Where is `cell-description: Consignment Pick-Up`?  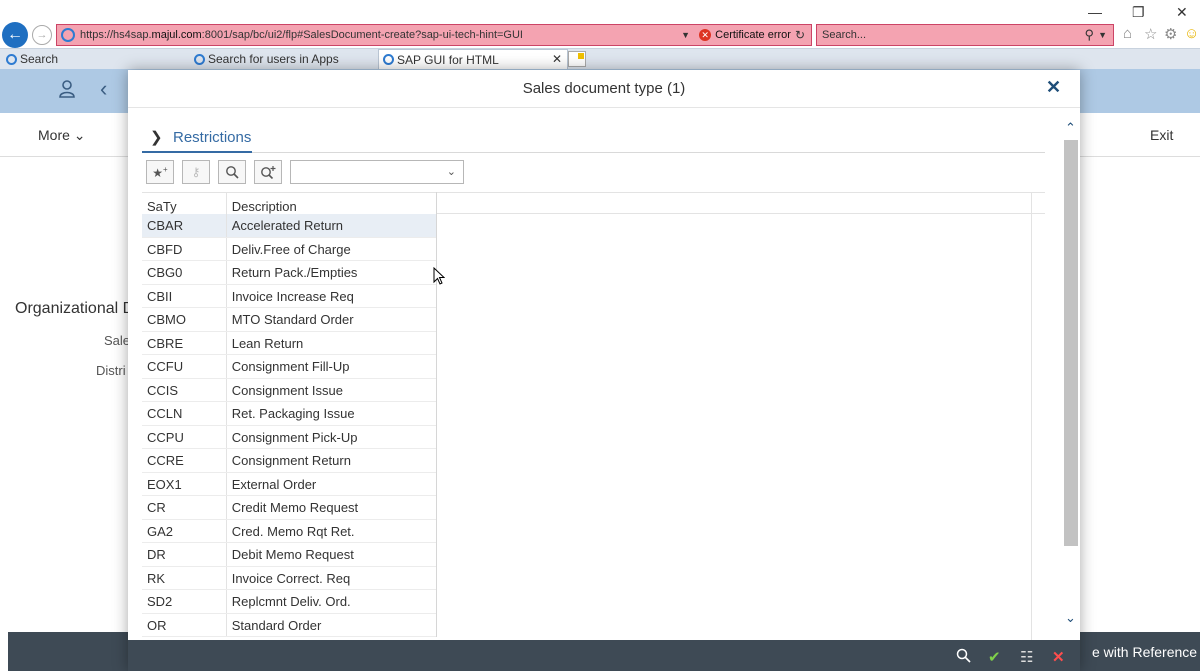 cell-description: Consignment Pick-Up is located at coordinates (294, 437).